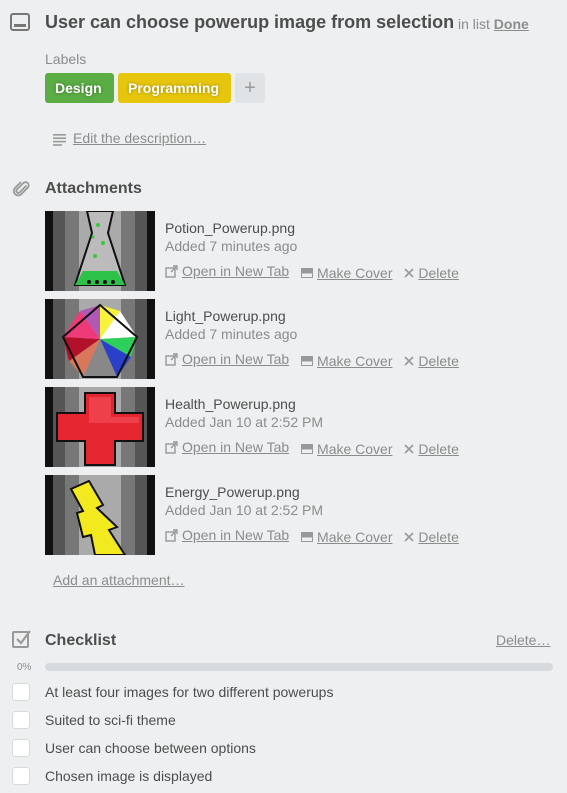 The height and width of the screenshot is (793, 567). Describe the element at coordinates (66, 59) in the screenshot. I see `labels-heading: Labels` at that location.